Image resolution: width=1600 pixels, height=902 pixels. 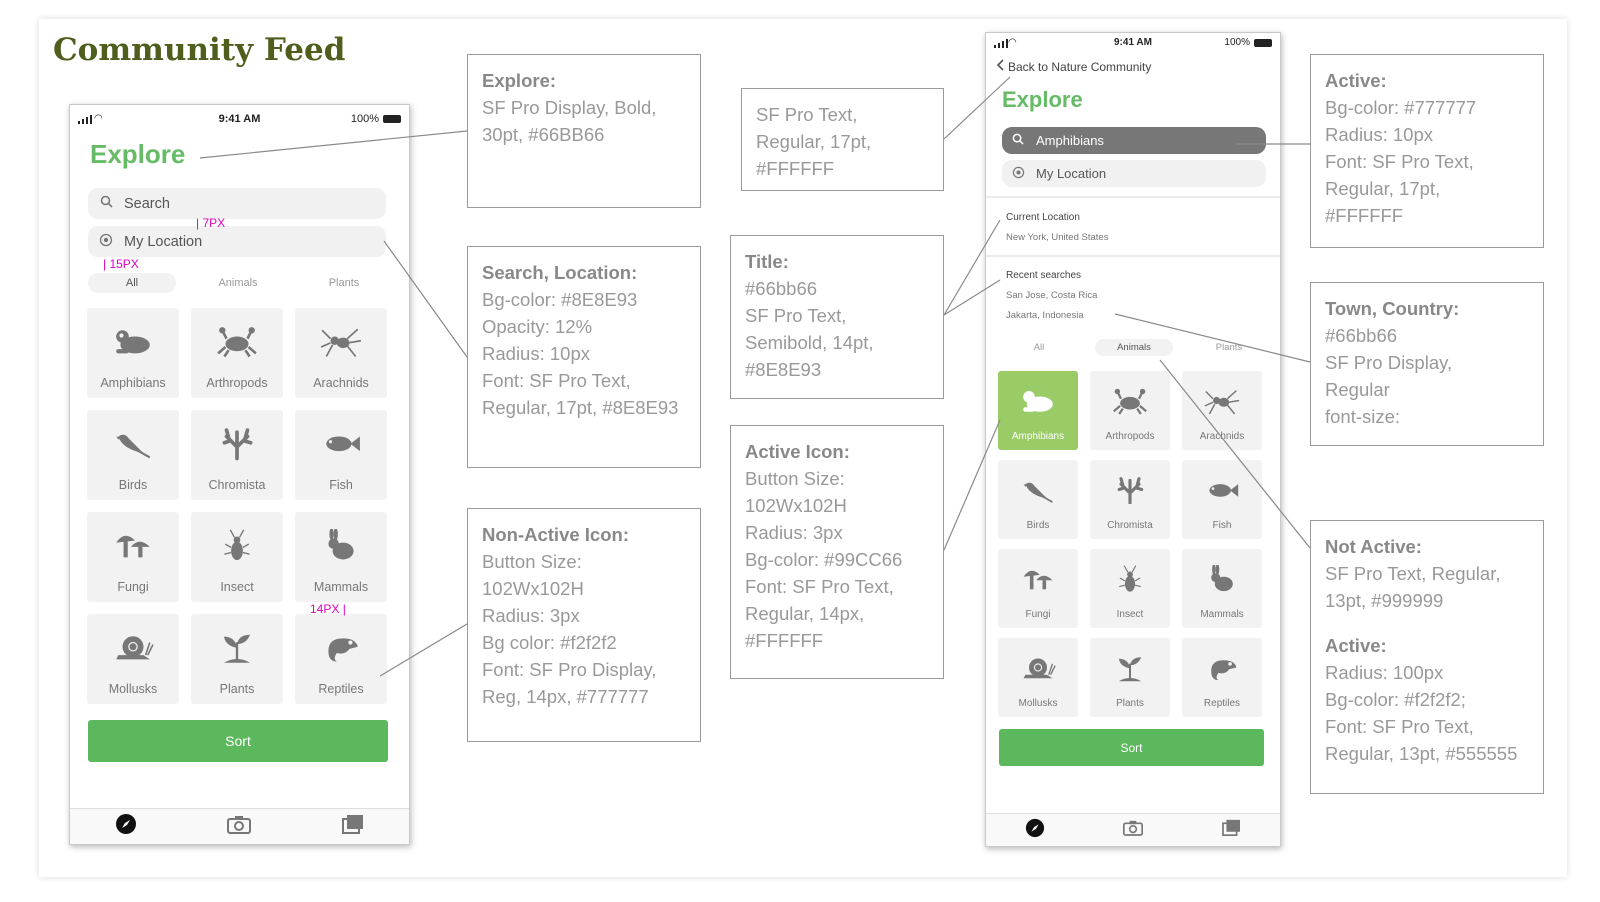 What do you see at coordinates (1130, 703) in the screenshot?
I see `category-label: Plants` at bounding box center [1130, 703].